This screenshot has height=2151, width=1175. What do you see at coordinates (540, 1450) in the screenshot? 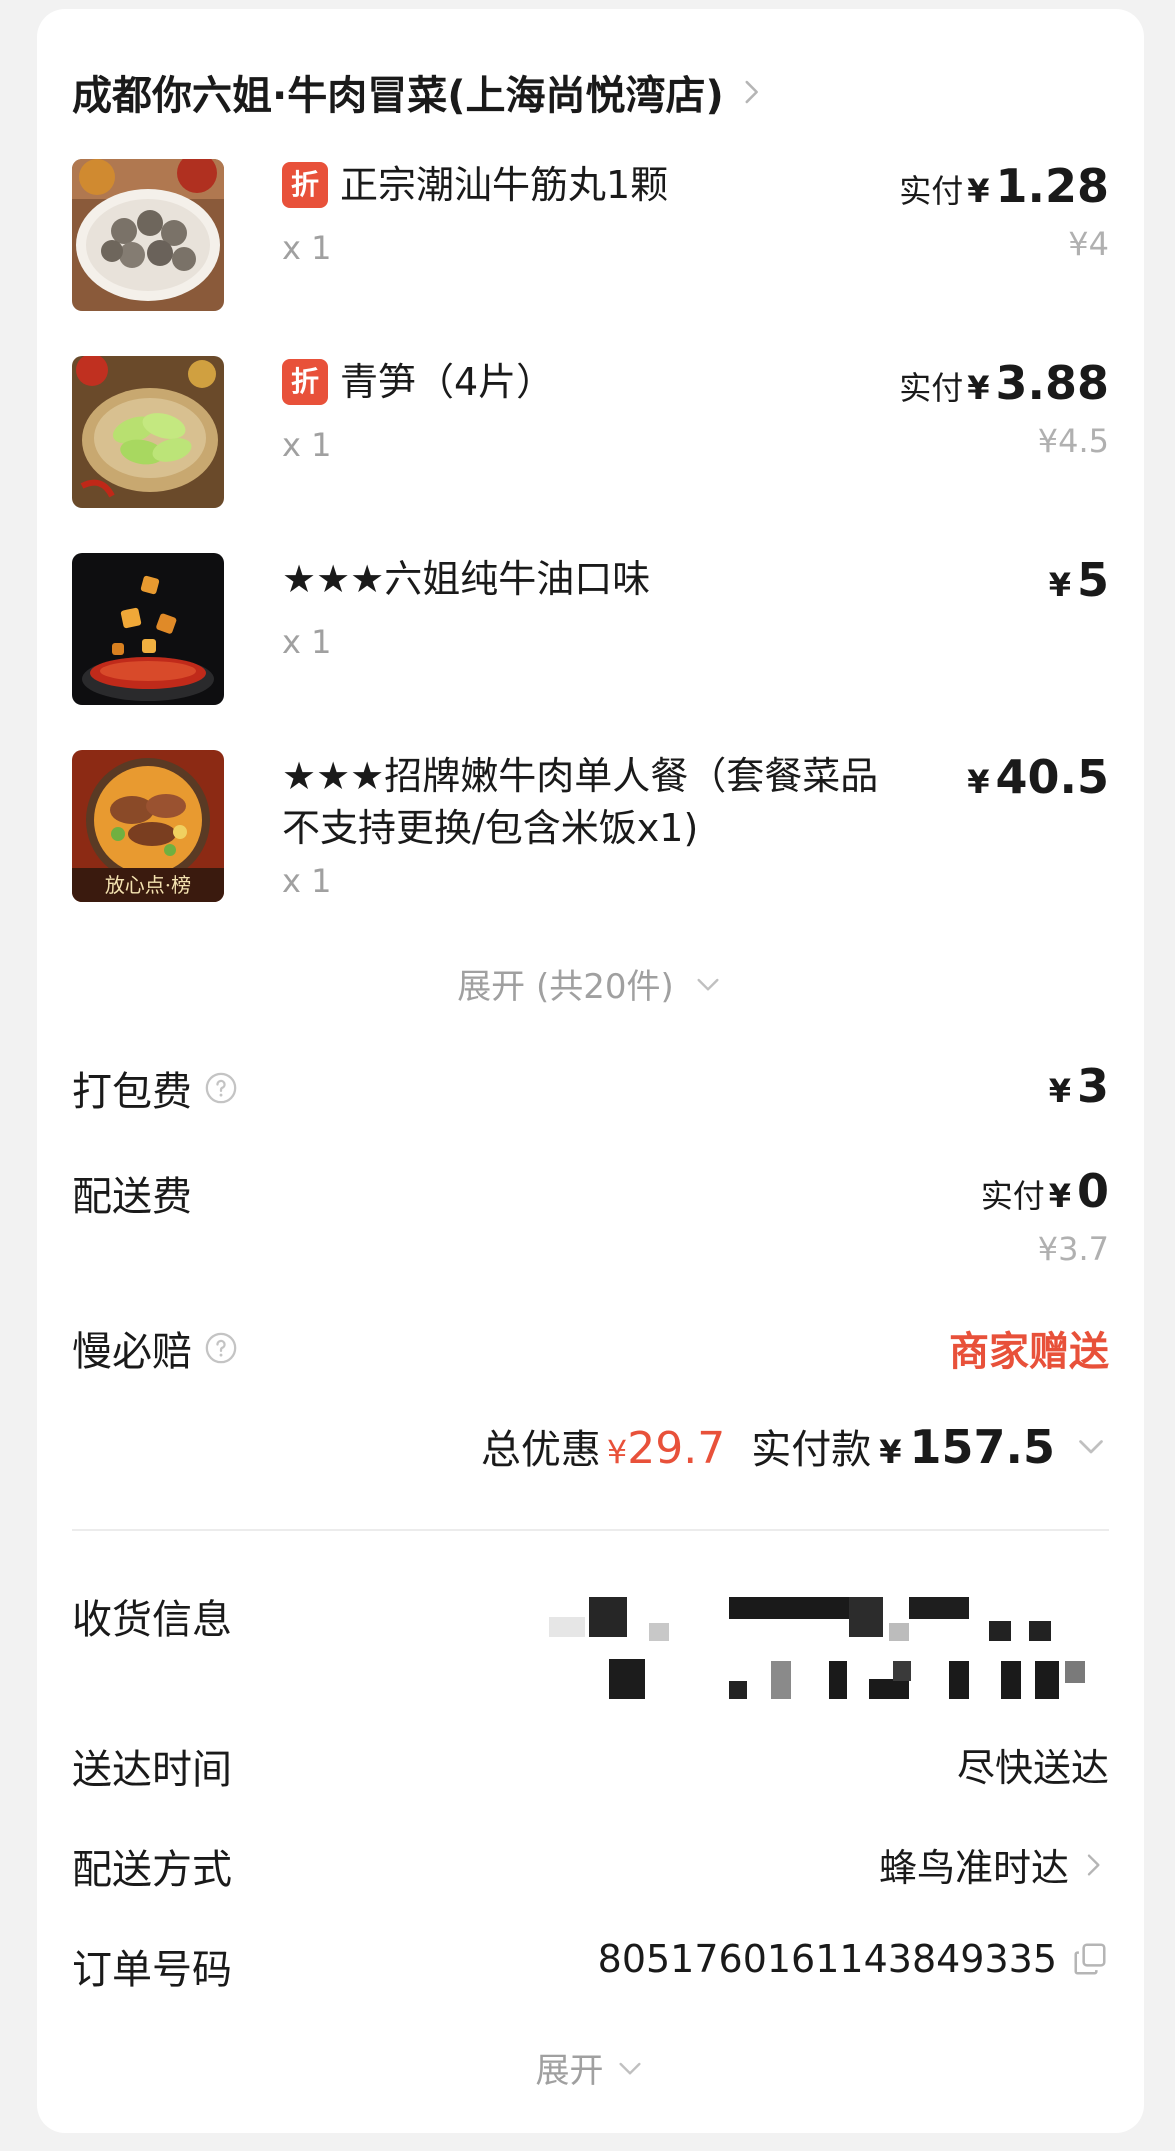
I see `total-discount-label: 总优惠` at bounding box center [540, 1450].